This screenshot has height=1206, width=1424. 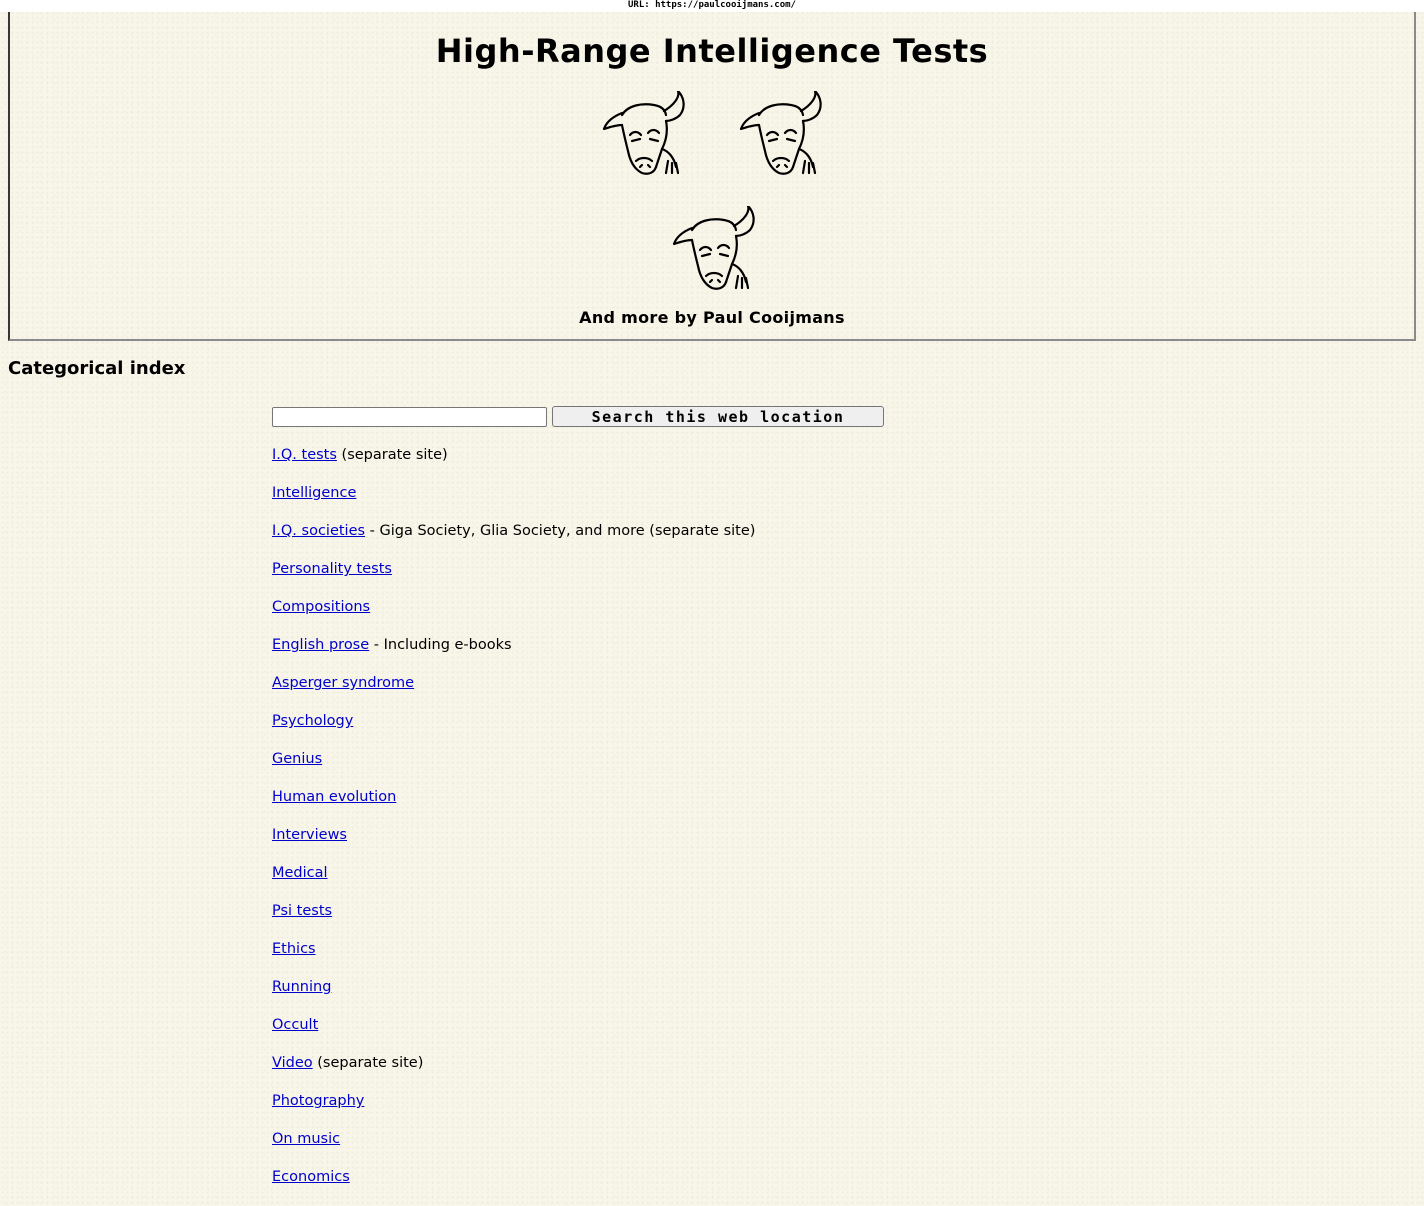 What do you see at coordinates (513, 693) in the screenshot?
I see `list-item: Asperger syndrome` at bounding box center [513, 693].